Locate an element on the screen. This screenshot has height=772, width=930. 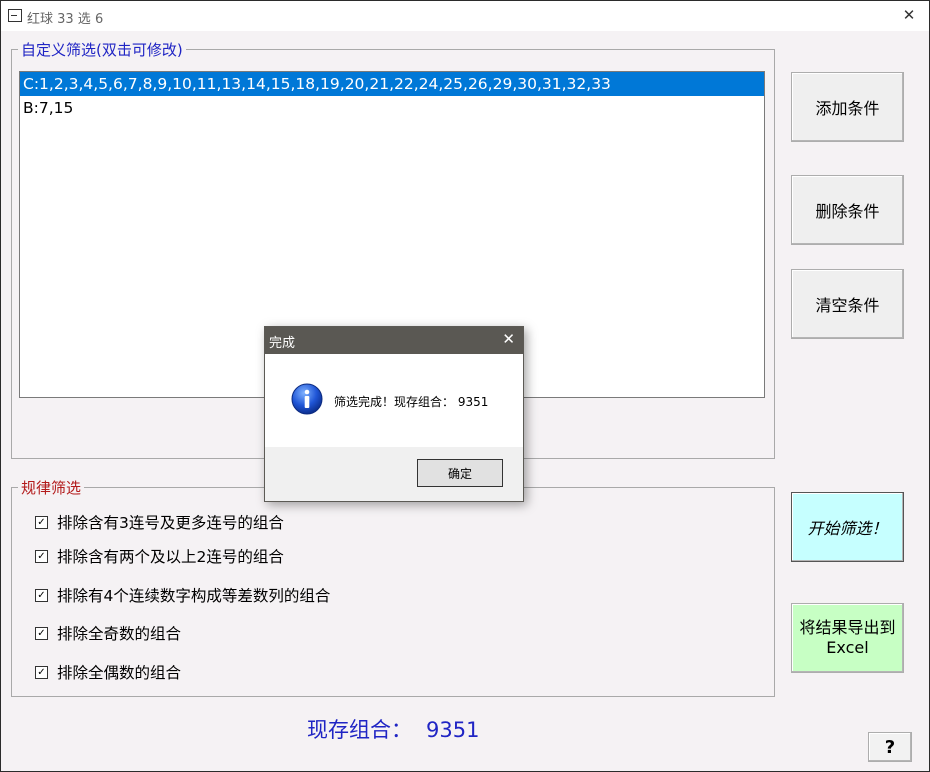
add-condition-button: 添加条件 is located at coordinates (847, 107).